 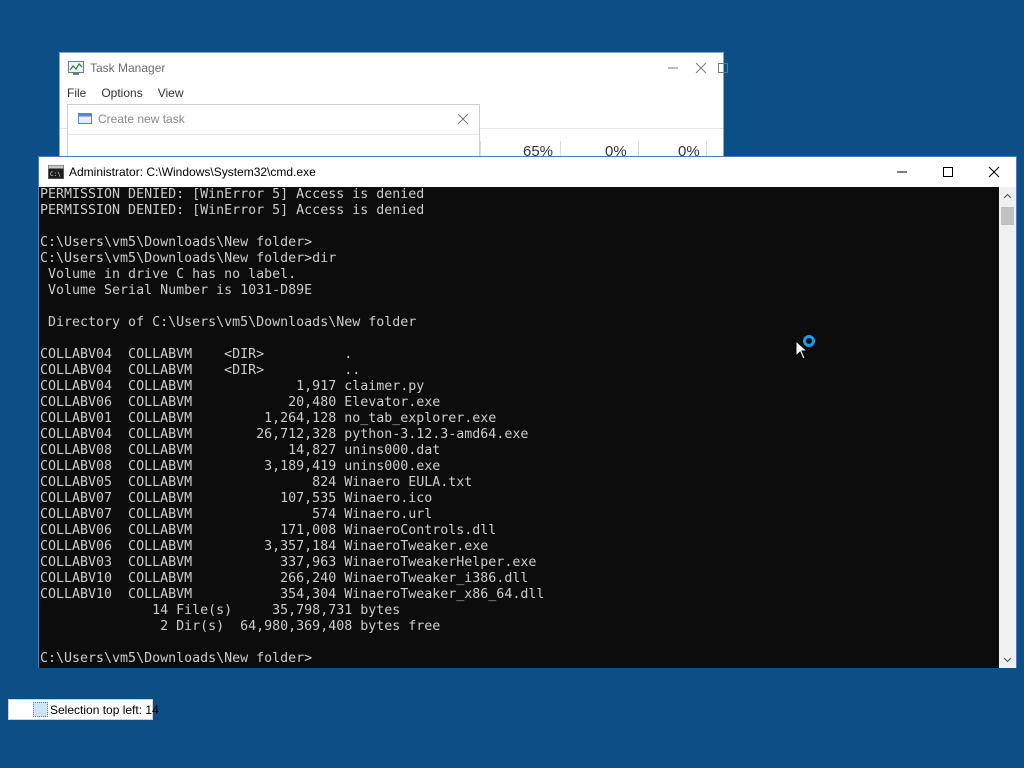 I want to click on cmd-icon: C:\, so click(x=56, y=172).